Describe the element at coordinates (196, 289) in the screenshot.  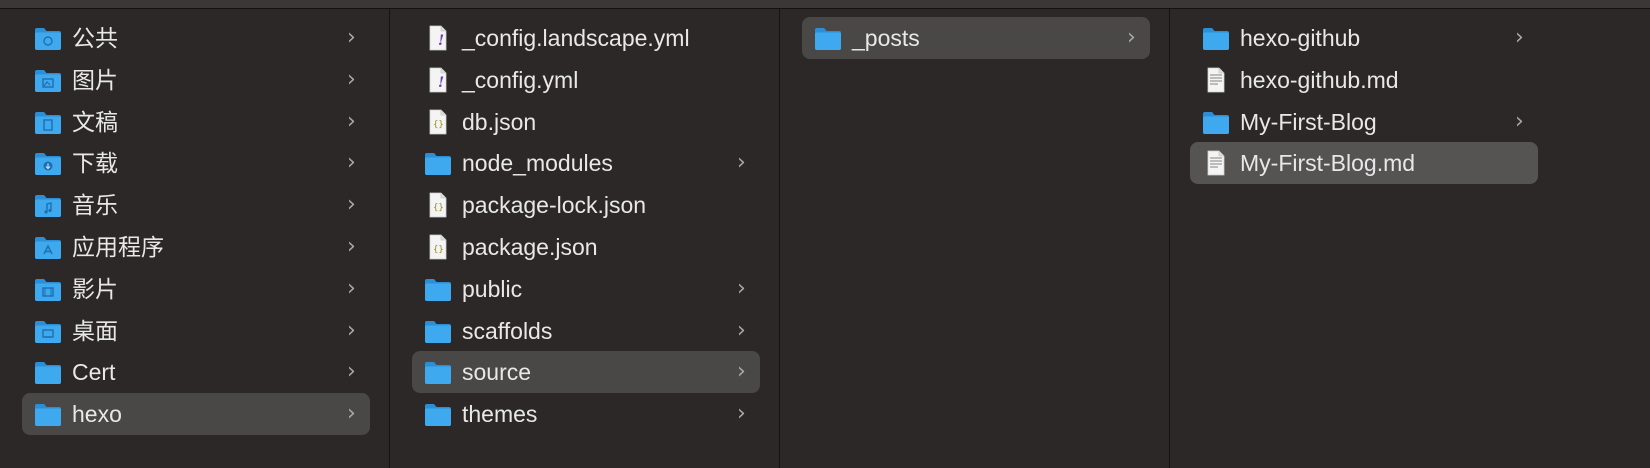
I see `folder-row: 影片 ›` at that location.